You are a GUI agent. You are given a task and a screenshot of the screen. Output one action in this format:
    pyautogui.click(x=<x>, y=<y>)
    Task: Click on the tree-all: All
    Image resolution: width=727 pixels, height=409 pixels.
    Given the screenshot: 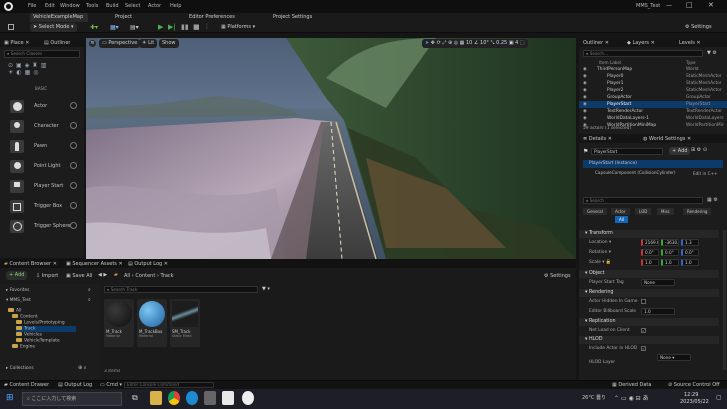 What is the action you would take?
    pyautogui.click(x=14, y=311)
    